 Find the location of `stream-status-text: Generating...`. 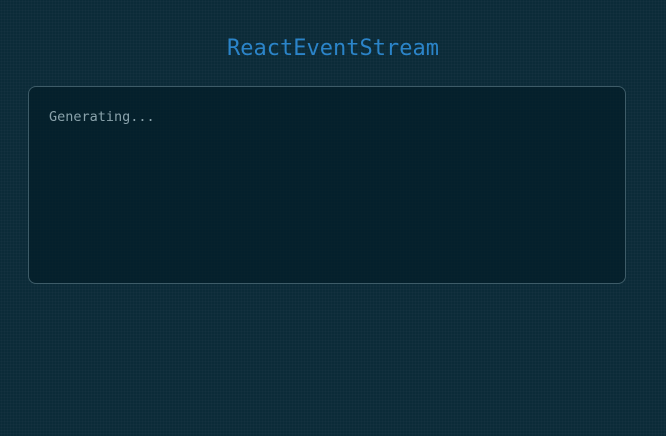

stream-status-text: Generating... is located at coordinates (102, 117).